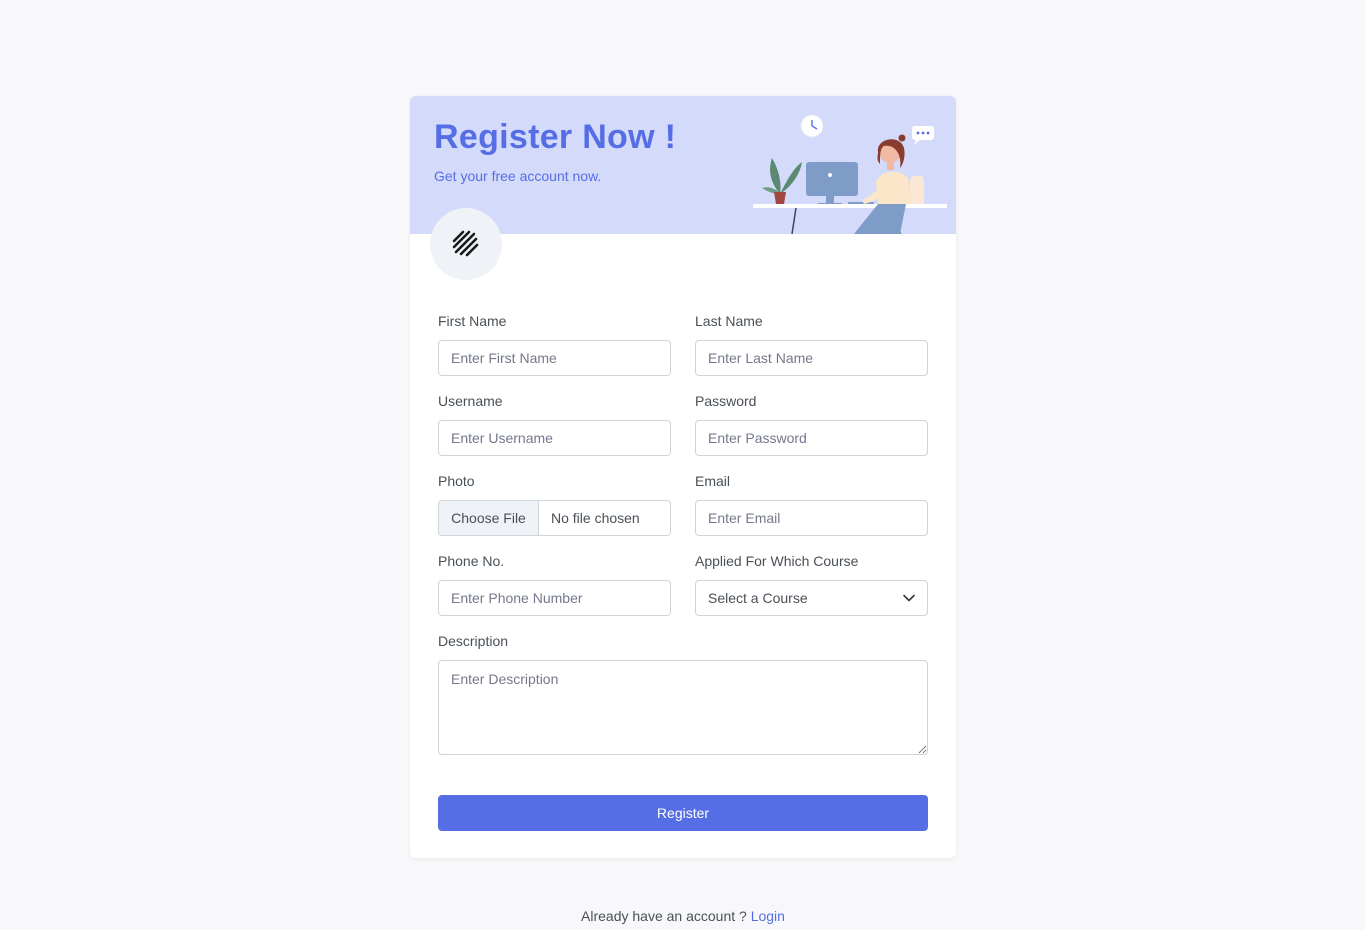 The height and width of the screenshot is (930, 1366). I want to click on username-input, so click(554, 438).